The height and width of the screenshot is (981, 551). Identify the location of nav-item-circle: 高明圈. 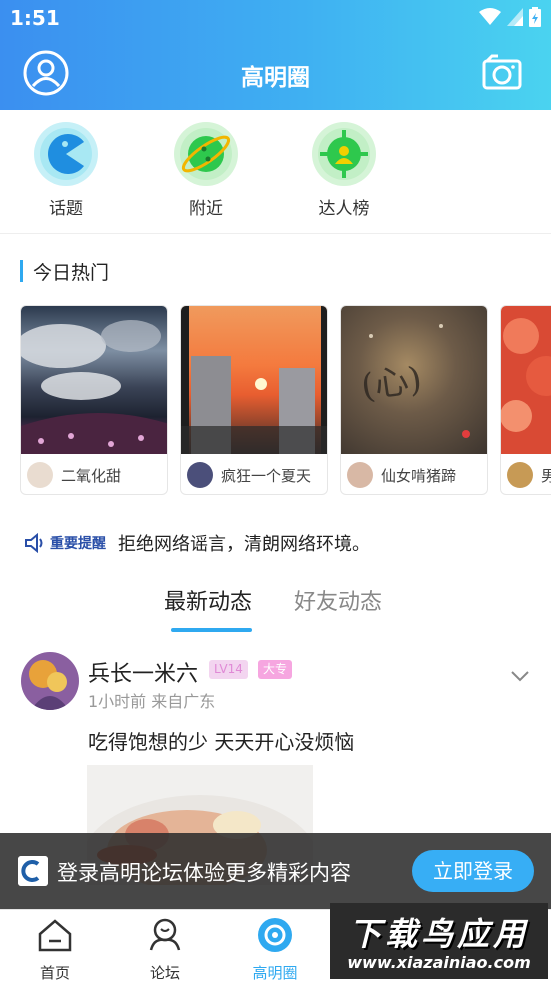
(275, 948).